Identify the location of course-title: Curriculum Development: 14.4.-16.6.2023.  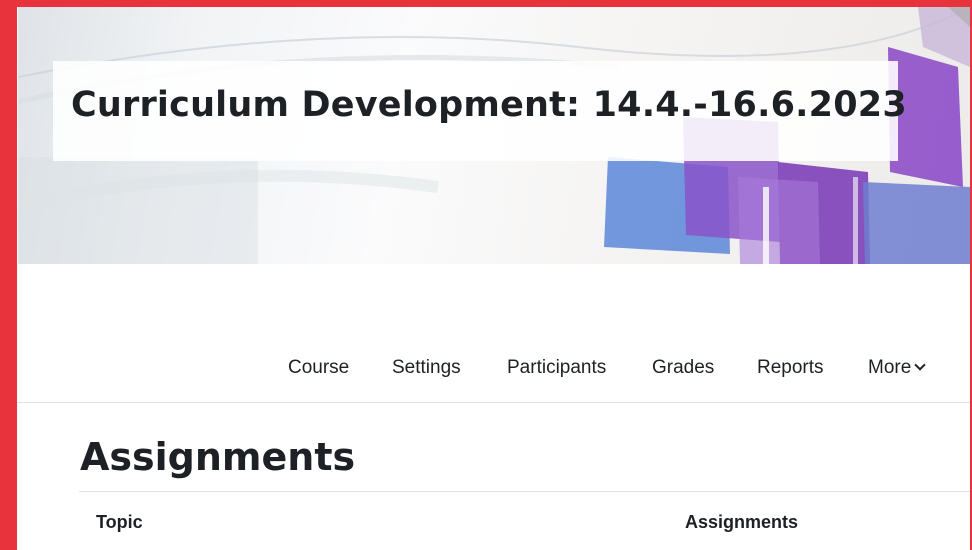
(489, 105).